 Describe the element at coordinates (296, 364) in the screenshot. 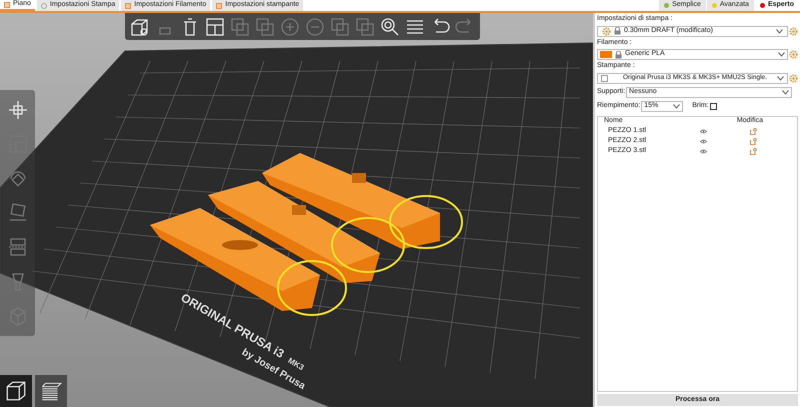

I see `bed-label: MK3` at that location.